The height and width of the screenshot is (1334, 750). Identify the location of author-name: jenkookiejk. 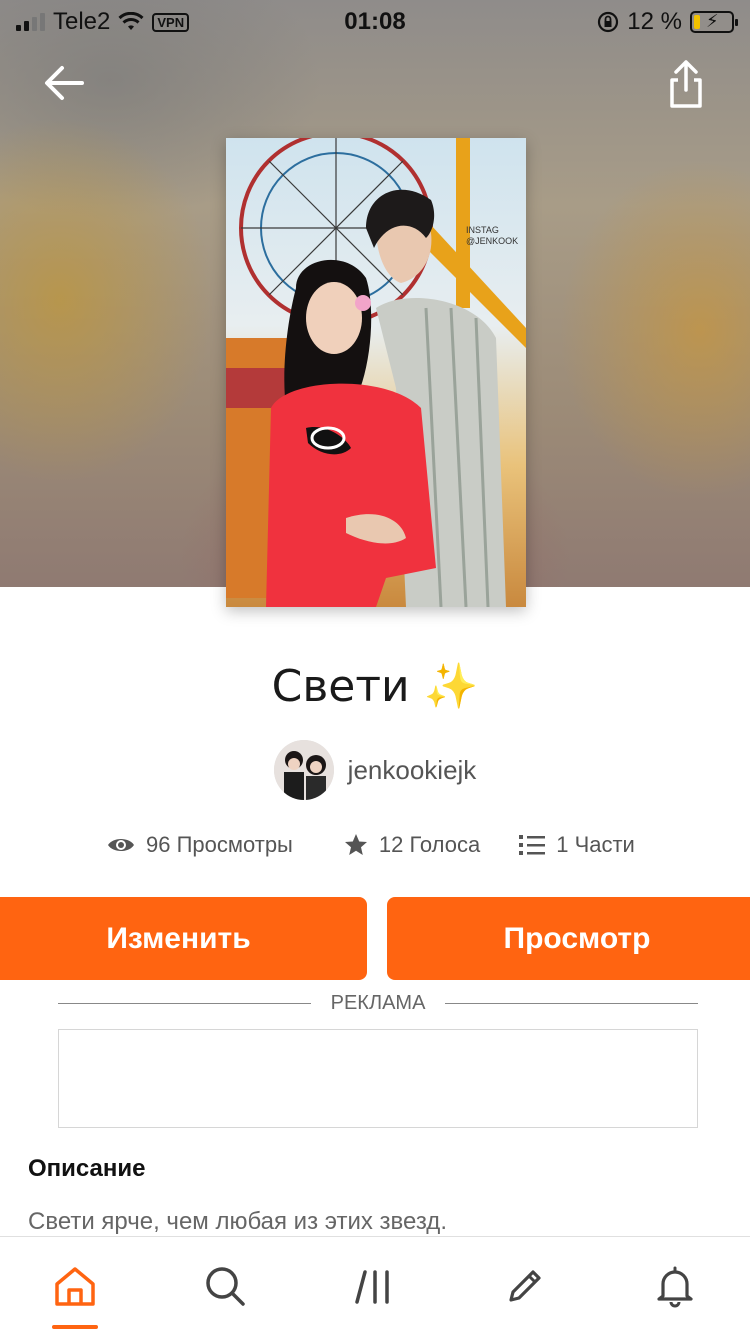
(412, 770).